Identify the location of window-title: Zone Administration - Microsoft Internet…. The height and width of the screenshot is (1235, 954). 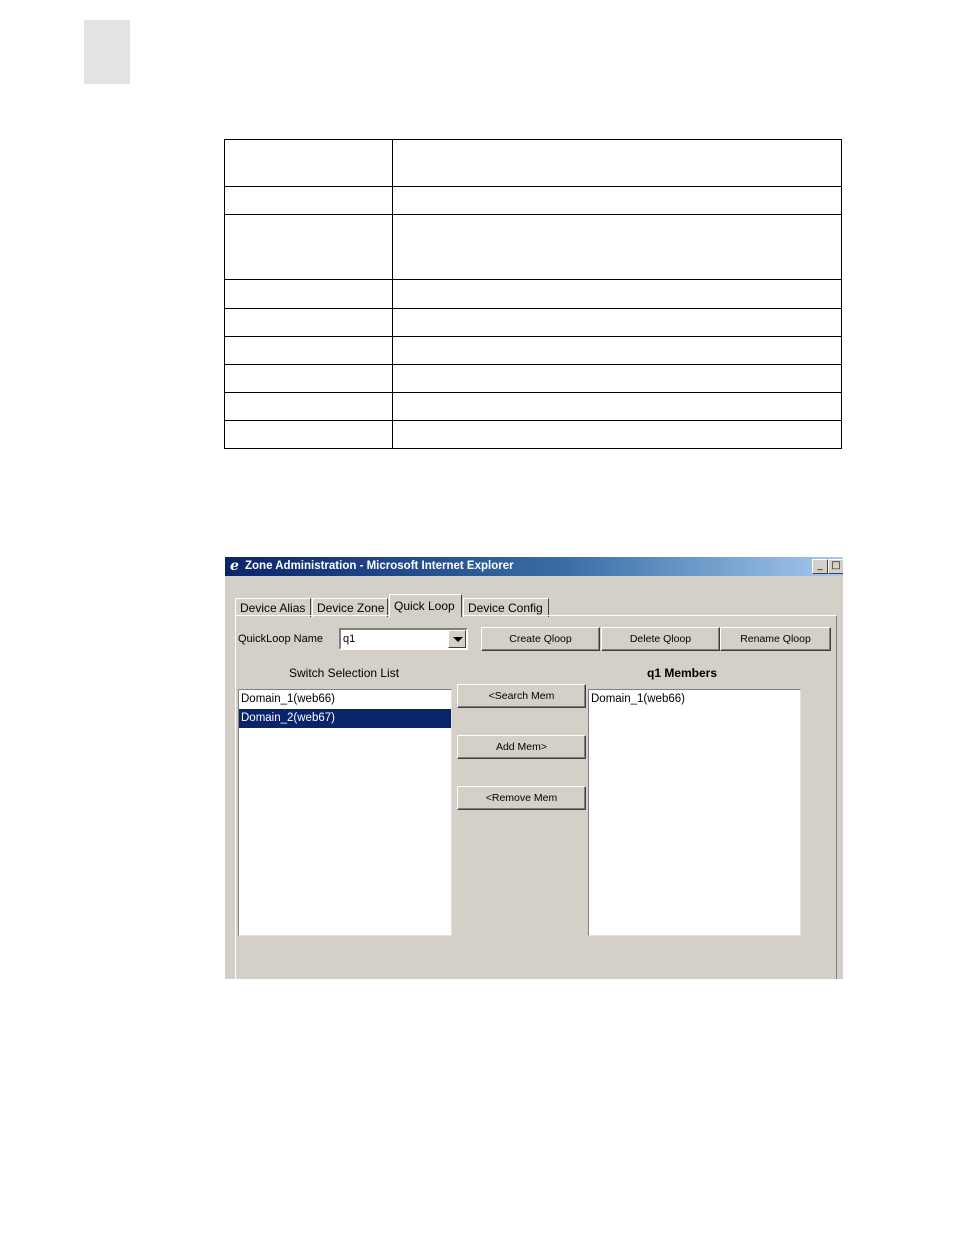
(379, 566).